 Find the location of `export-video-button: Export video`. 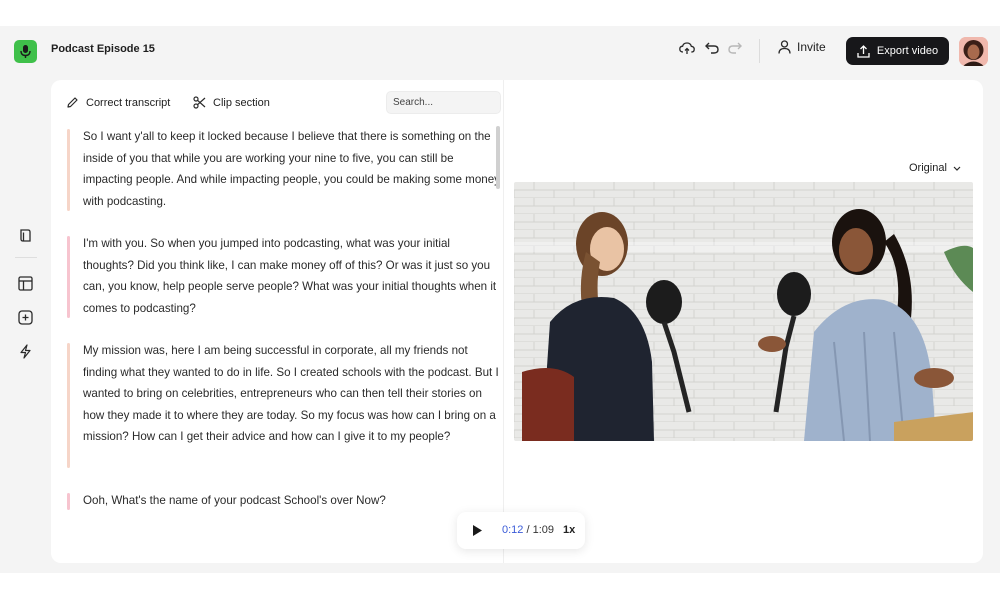

export-video-button: Export video is located at coordinates (897, 51).